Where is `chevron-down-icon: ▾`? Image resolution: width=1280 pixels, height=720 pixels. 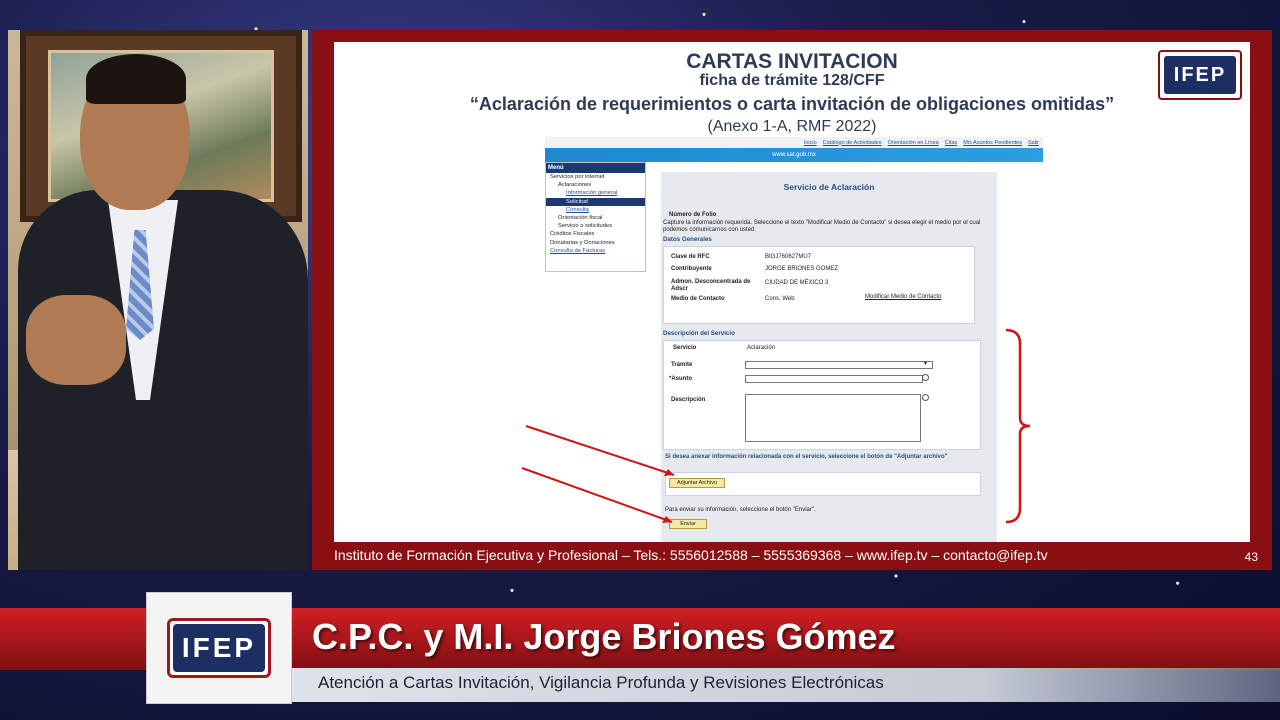
chevron-down-icon: ▾ is located at coordinates (926, 364).